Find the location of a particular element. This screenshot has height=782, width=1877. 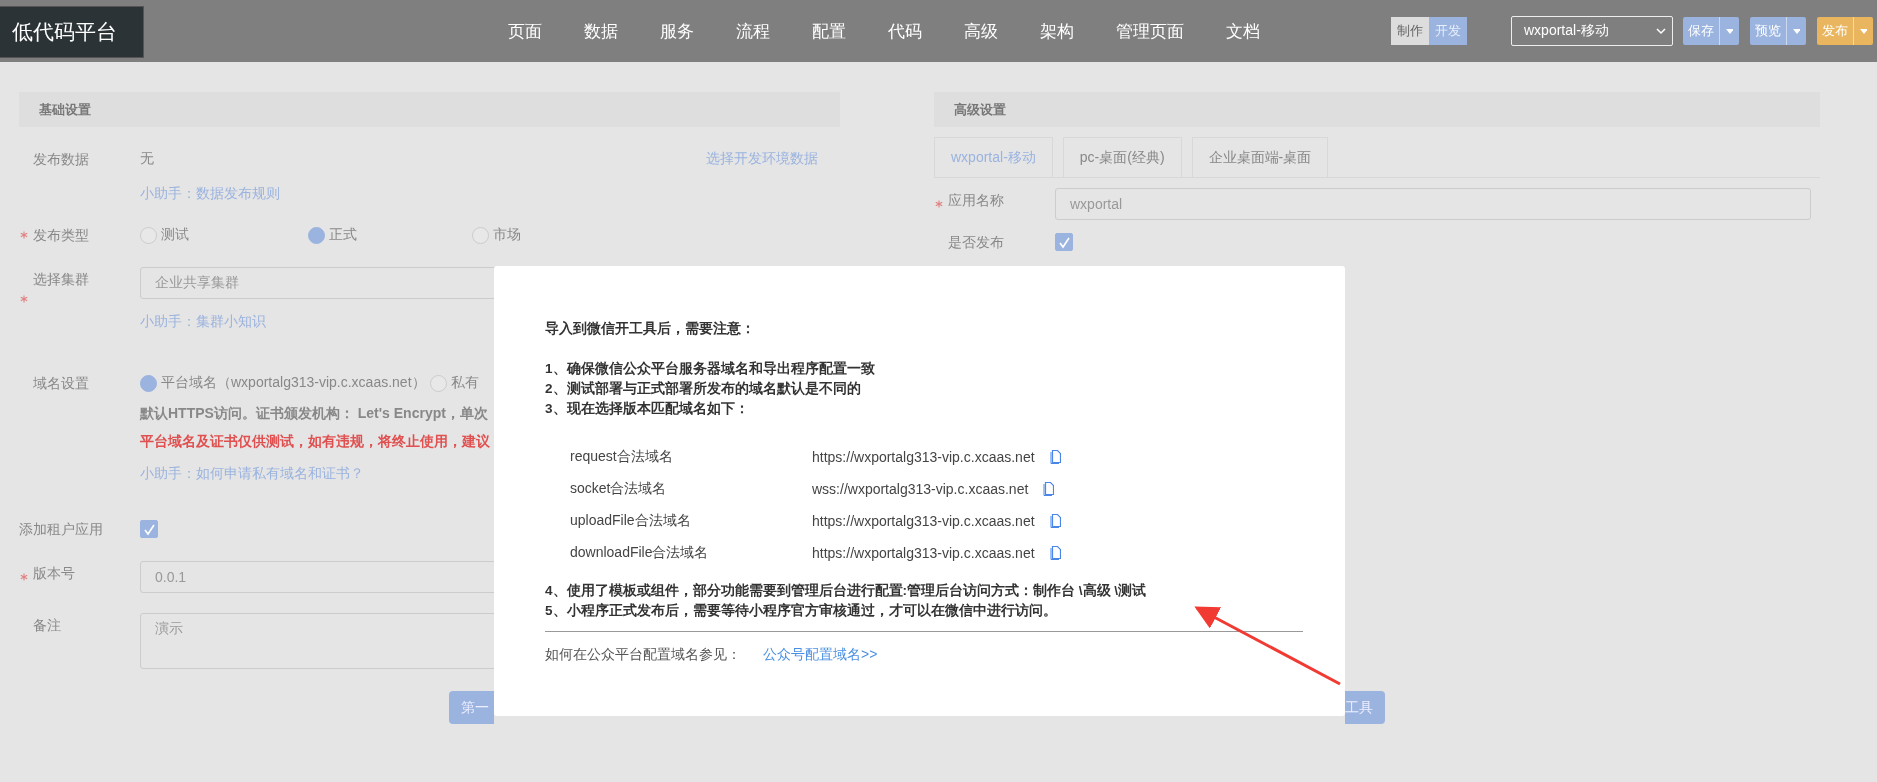

domain-label: downloadFile合法域名 is located at coordinates (640, 553).